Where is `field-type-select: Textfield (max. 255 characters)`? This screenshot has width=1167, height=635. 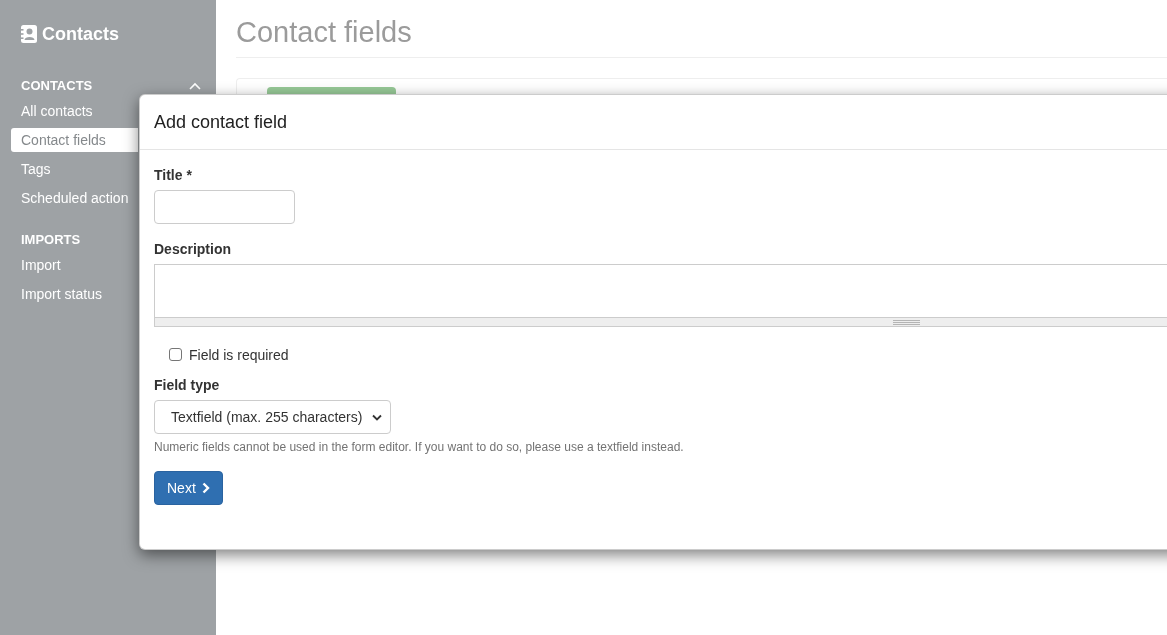
field-type-select: Textfield (max. 255 characters) is located at coordinates (272, 417).